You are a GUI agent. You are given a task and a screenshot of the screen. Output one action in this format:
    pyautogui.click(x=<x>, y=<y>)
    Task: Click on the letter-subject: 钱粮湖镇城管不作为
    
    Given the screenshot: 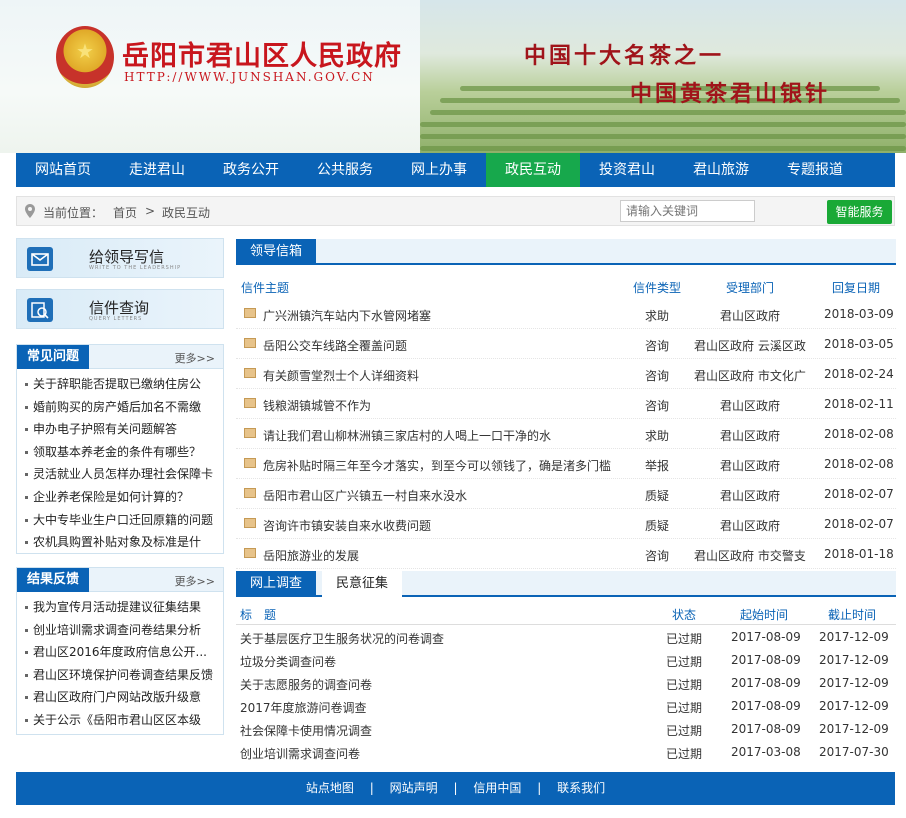 What is the action you would take?
    pyautogui.click(x=317, y=405)
    